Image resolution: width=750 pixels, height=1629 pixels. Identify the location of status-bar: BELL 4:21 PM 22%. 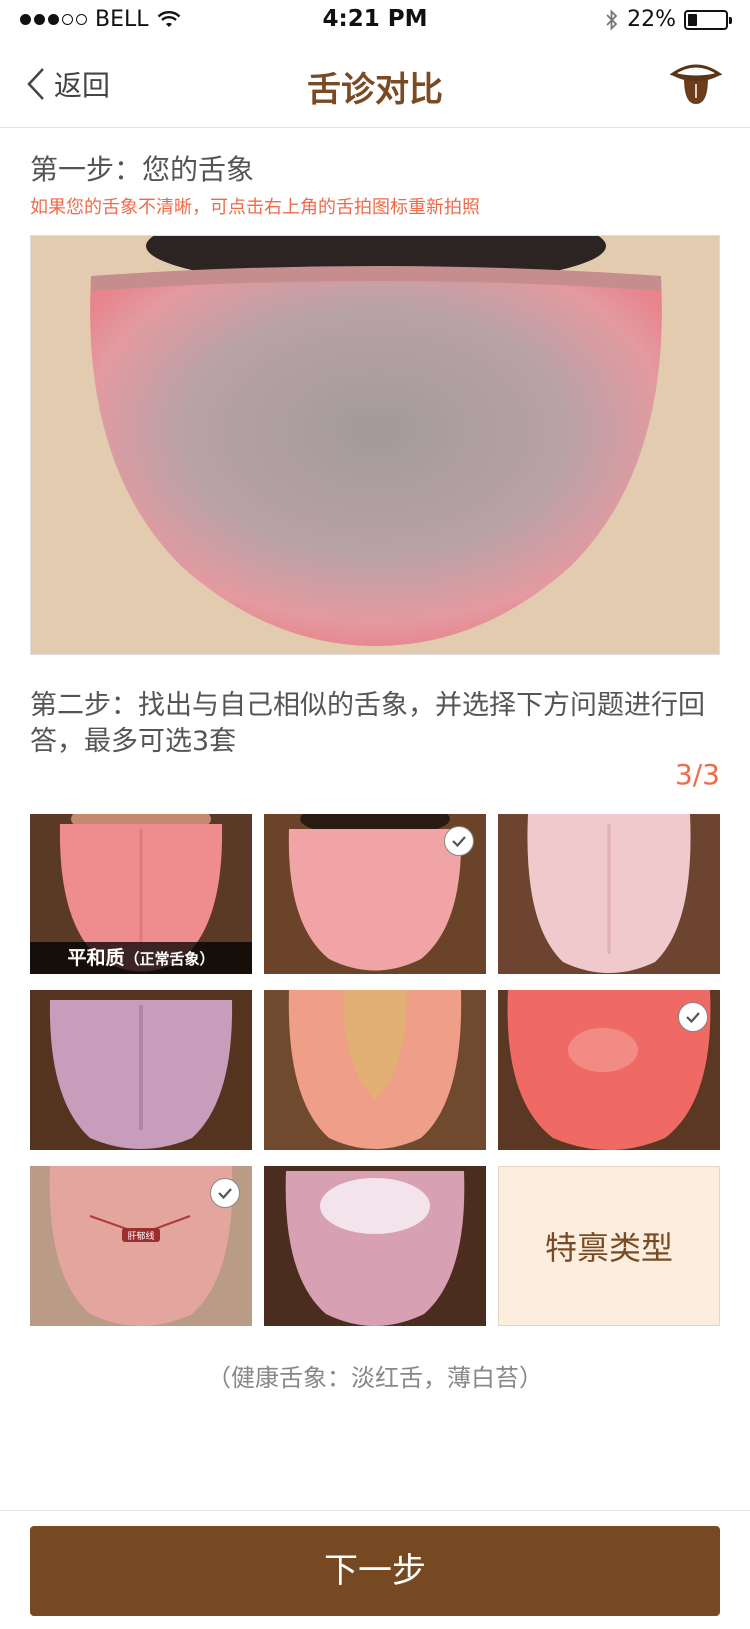
(375, 20).